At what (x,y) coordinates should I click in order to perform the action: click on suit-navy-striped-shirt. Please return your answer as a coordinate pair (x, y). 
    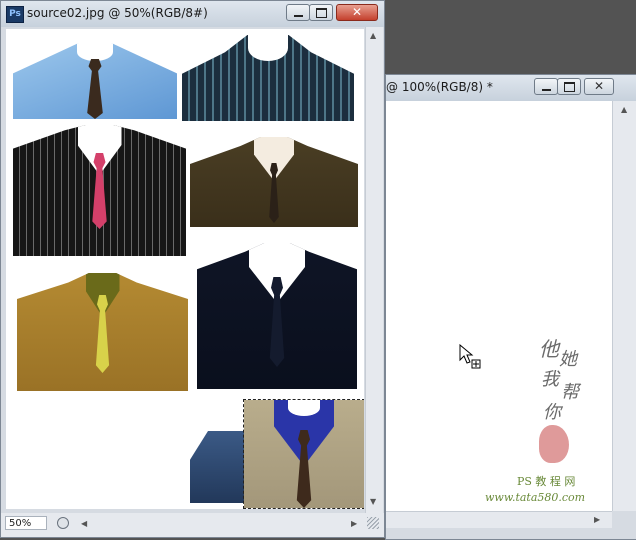
    Looking at the image, I should click on (268, 78).